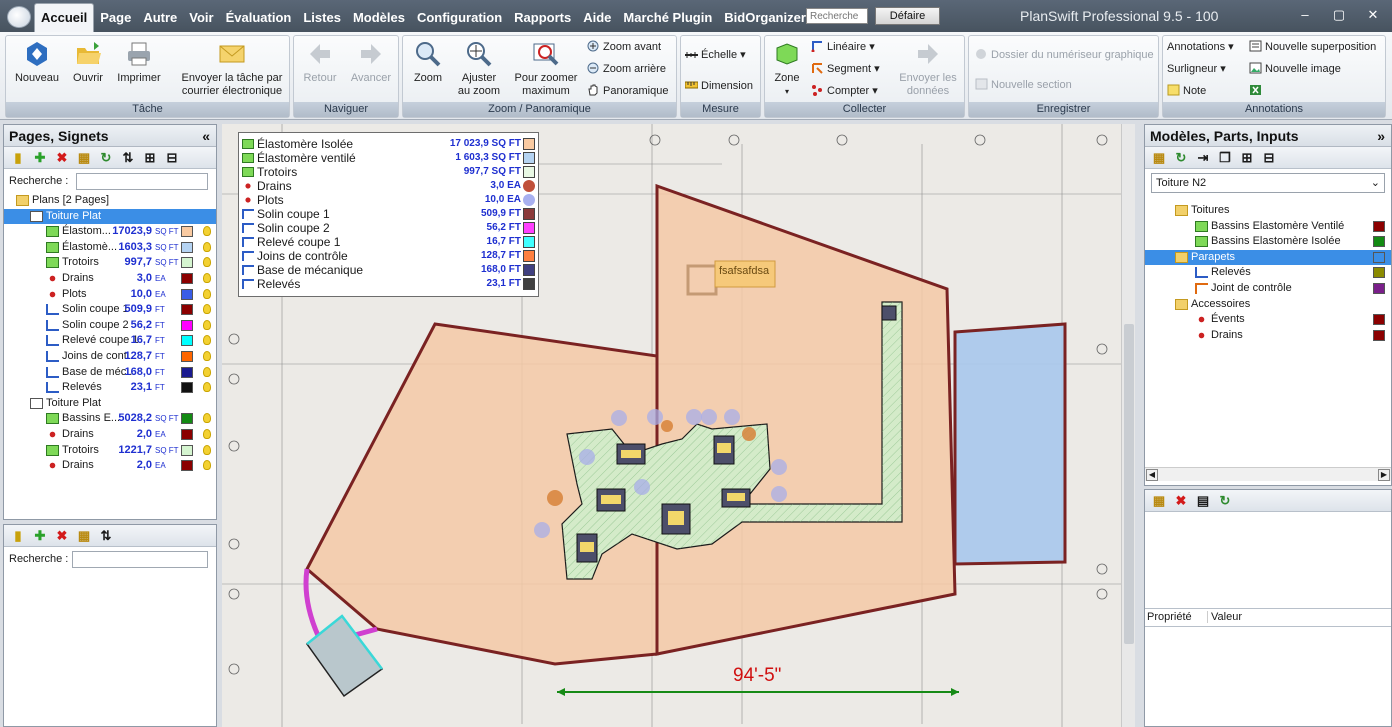 The width and height of the screenshot is (1392, 727). What do you see at coordinates (110, 201) in the screenshot?
I see `tree-root: Plans [2 Pages]` at bounding box center [110, 201].